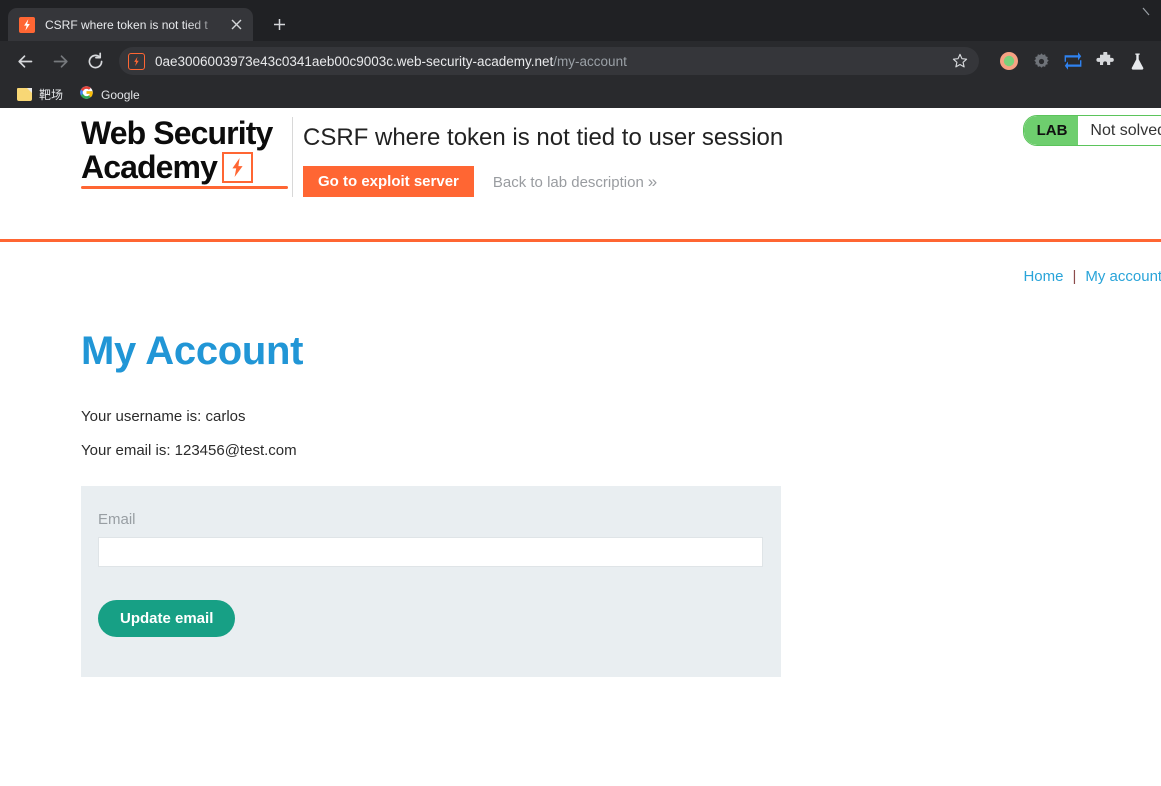  What do you see at coordinates (24, 94) in the screenshot?
I see `folder-icon` at bounding box center [24, 94].